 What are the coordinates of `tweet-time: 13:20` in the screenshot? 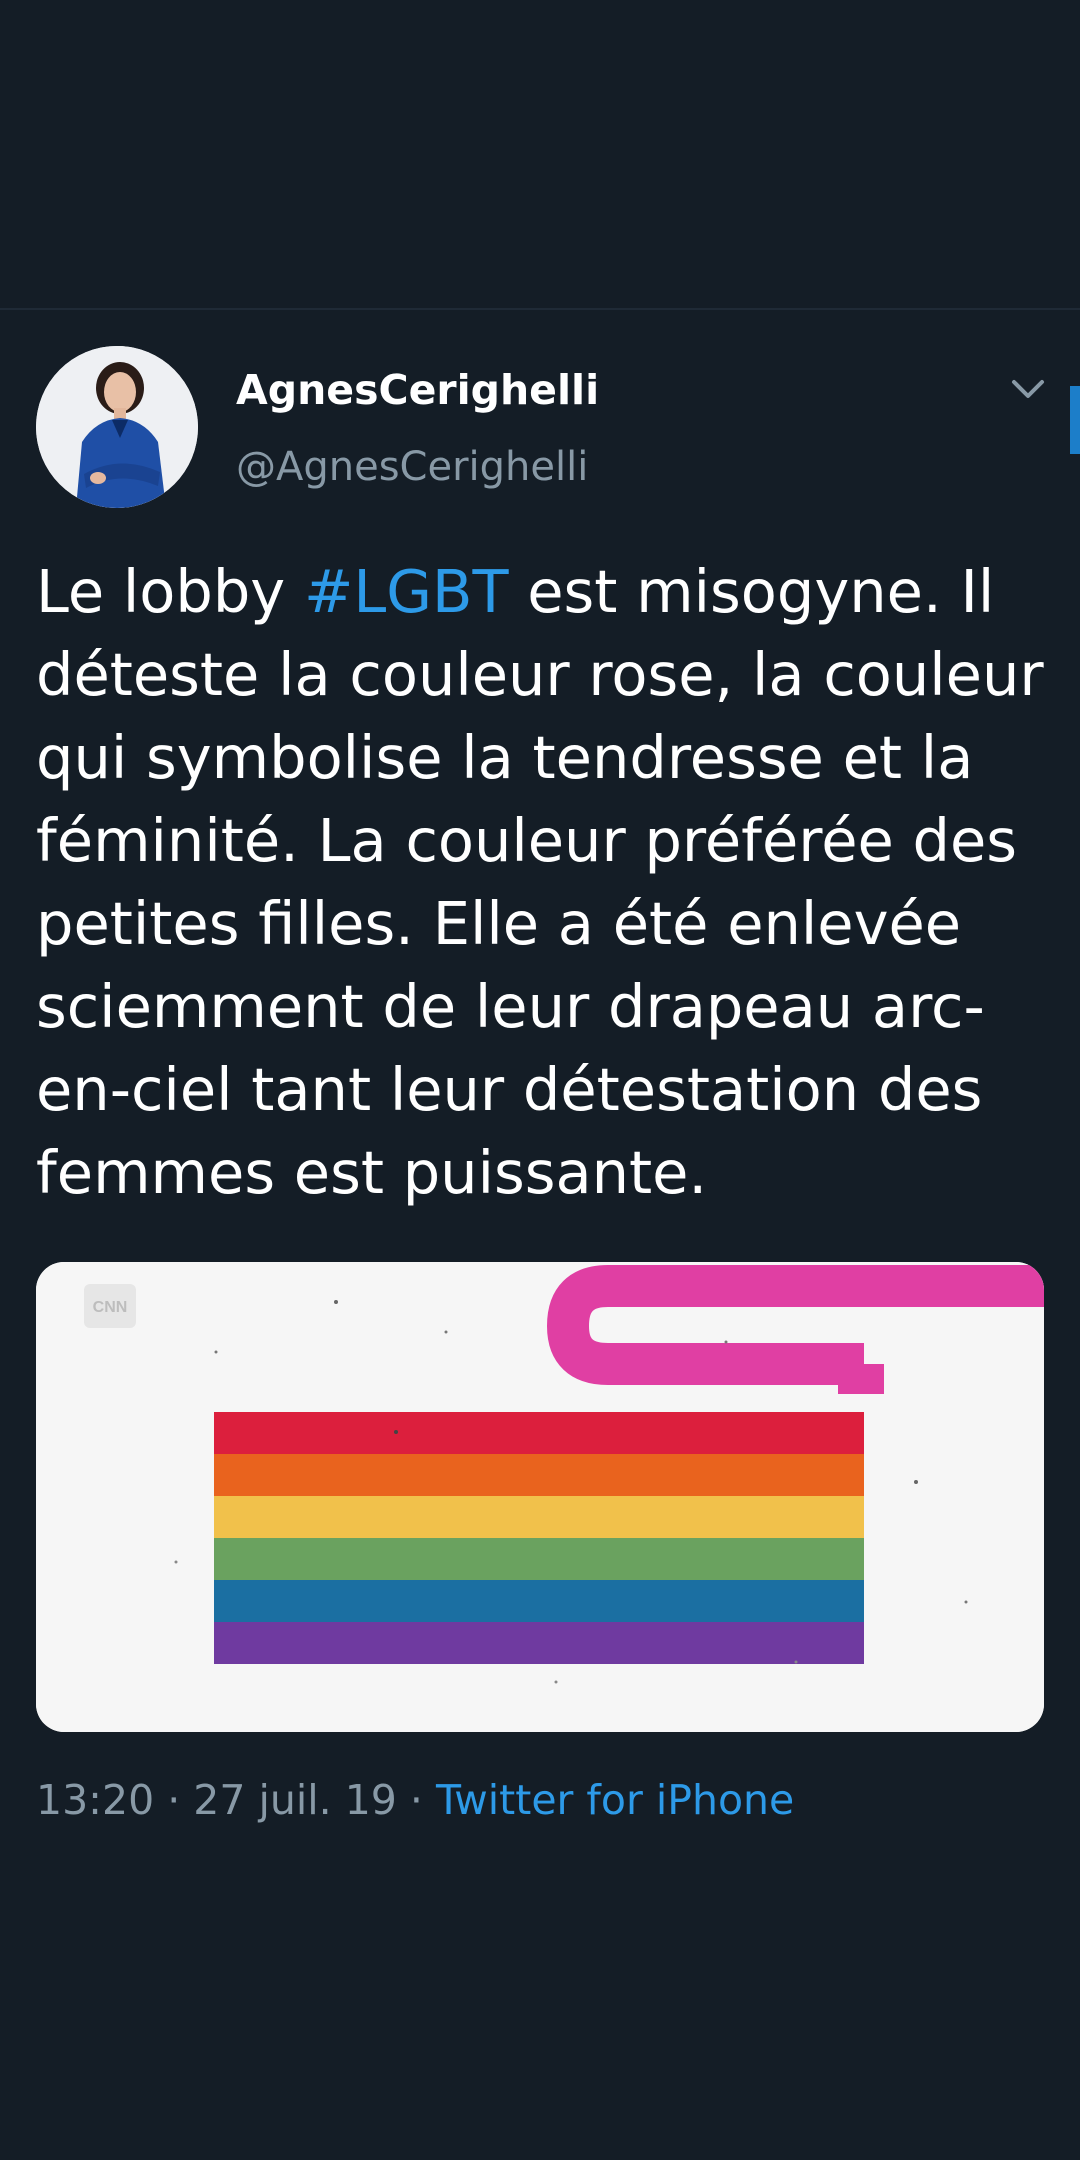 It's located at (95, 1800).